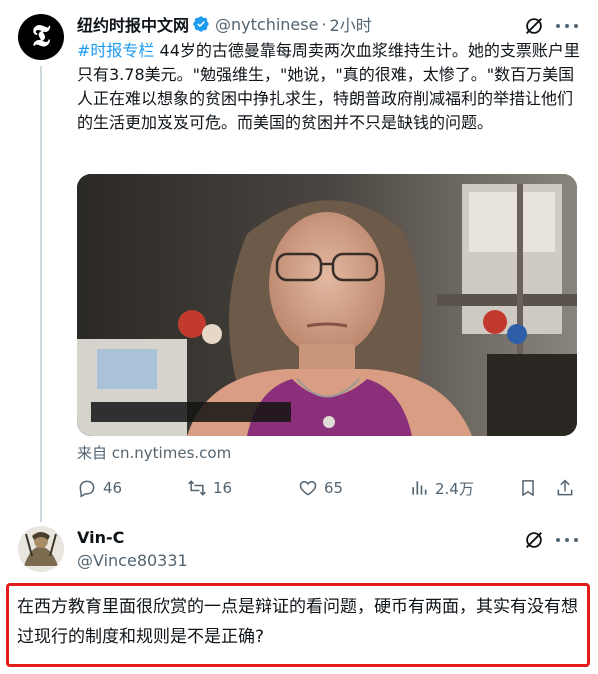 The image size is (598, 674). What do you see at coordinates (100, 537) in the screenshot?
I see `reply-author-name: Vin-C` at bounding box center [100, 537].